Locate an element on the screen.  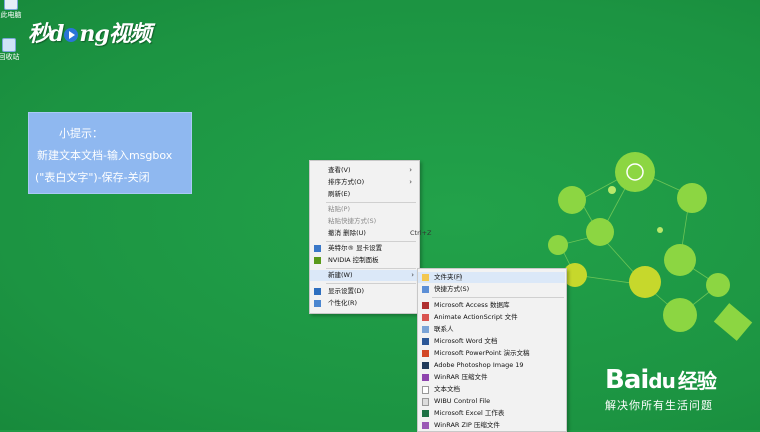
baidu-jingyan-watermark: Baidu 经验 解决你所有生活问题 is located at coordinates (661, 389).